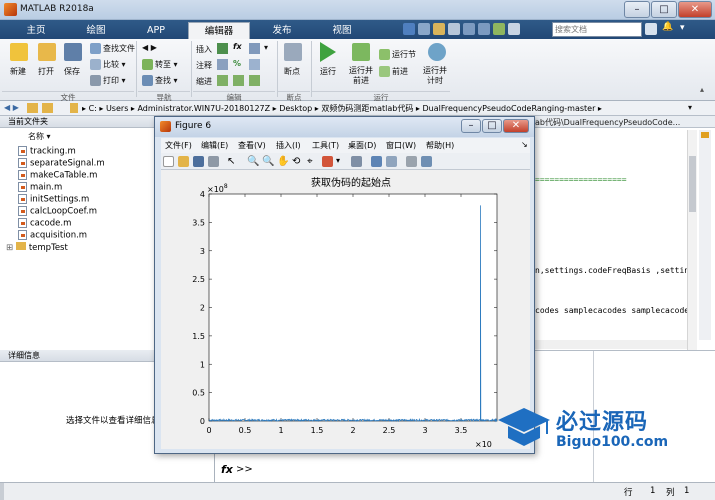 This screenshot has height=500, width=715. Describe the element at coordinates (328, 71) in the screenshot. I see `run-button: 运行` at that location.